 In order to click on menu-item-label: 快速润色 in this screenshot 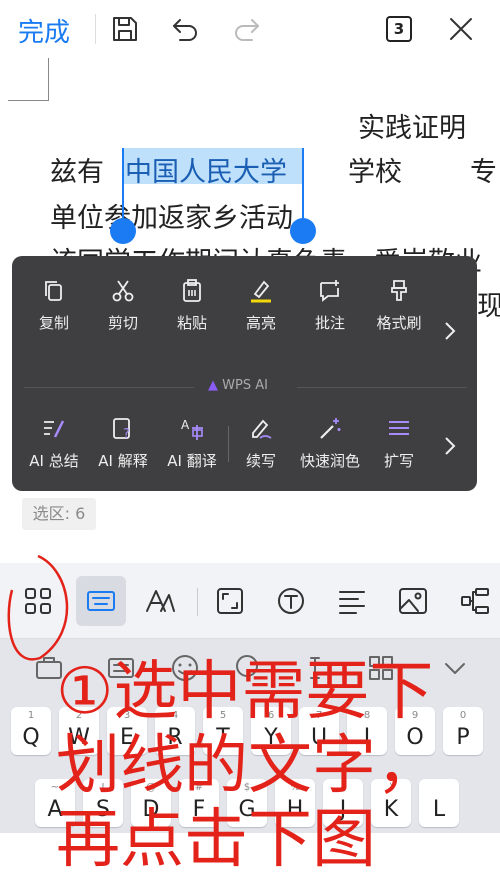, I will do `click(329, 461)`.